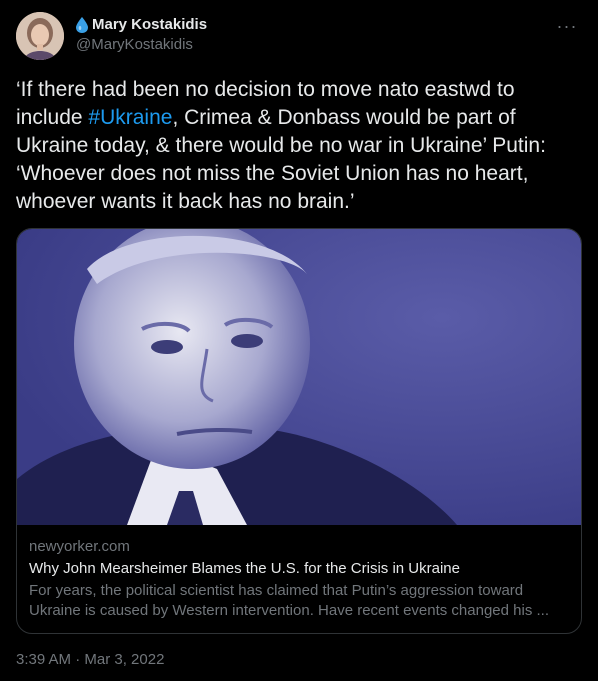 This screenshot has height=681, width=598. I want to click on droplet-icon, so click(82, 25).